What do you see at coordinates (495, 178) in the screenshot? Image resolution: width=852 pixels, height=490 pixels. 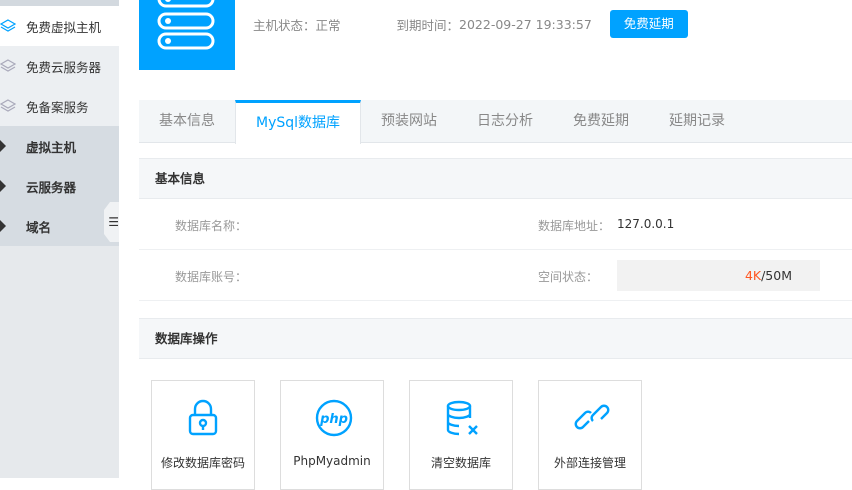 I see `section-title-basic: 基本信息` at bounding box center [495, 178].